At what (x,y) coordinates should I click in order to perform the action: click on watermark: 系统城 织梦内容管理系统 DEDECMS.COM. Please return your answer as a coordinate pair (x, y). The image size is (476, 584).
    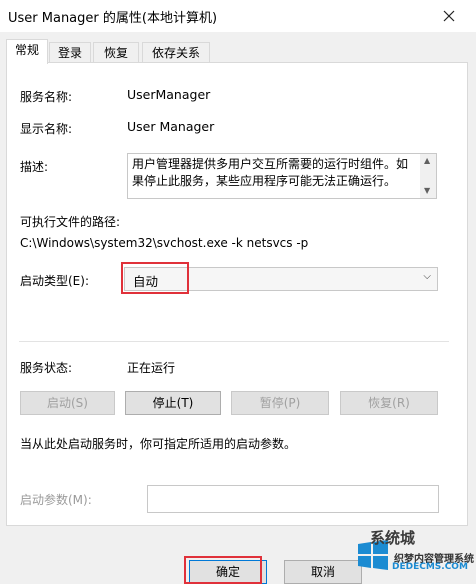
    Looking at the image, I should click on (416, 553).